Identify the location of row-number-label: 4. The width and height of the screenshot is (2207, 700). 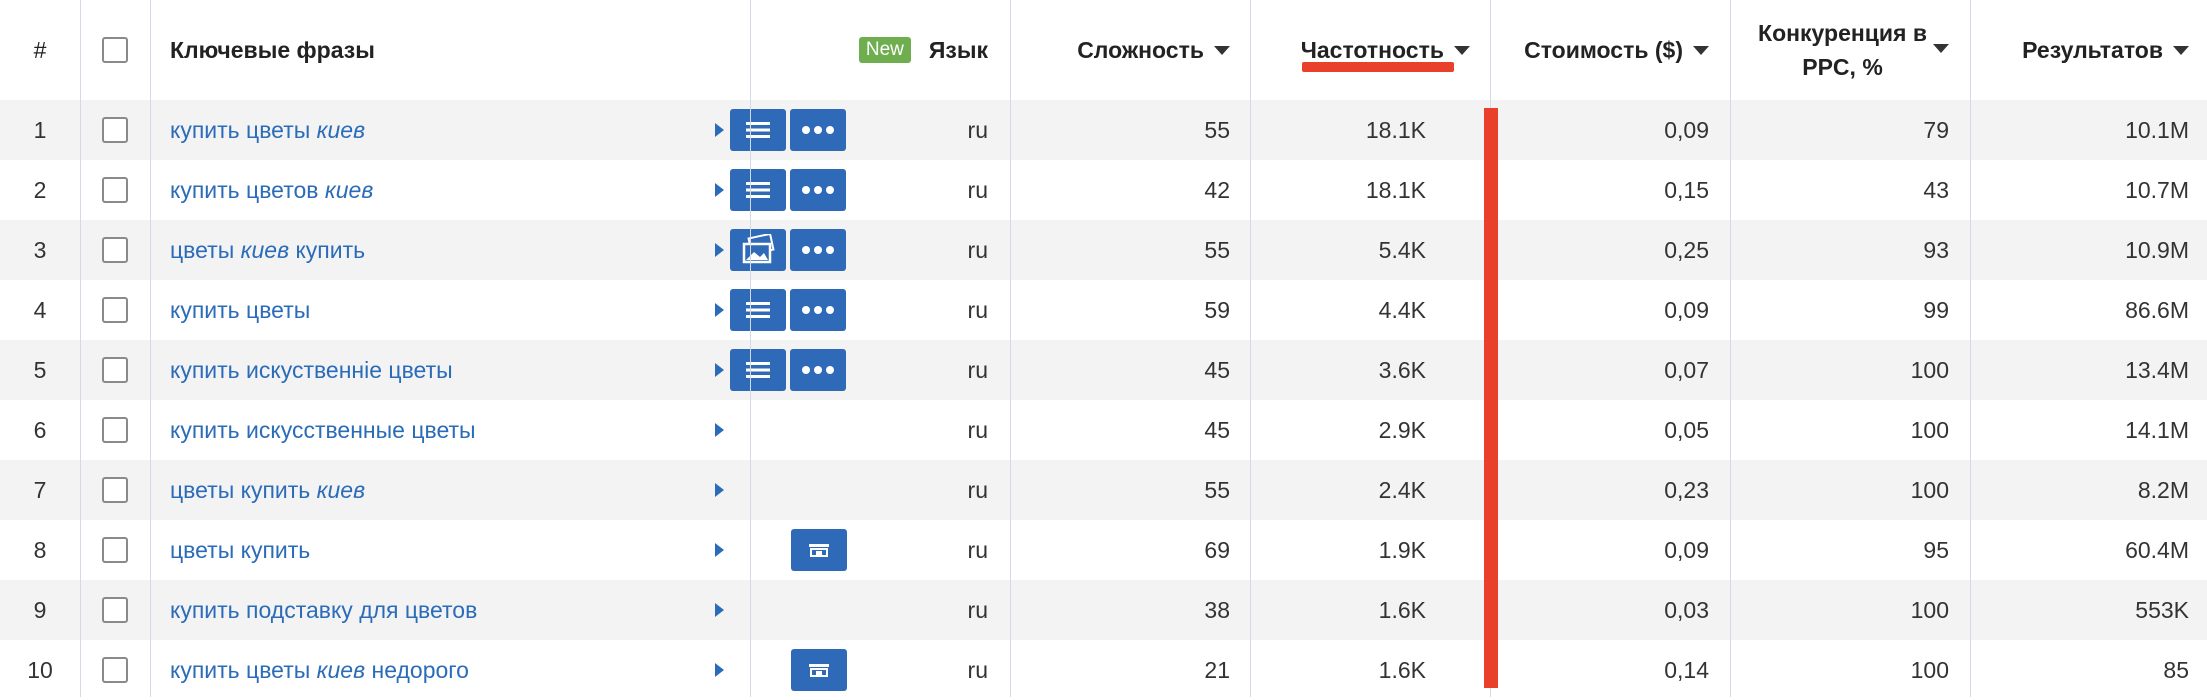
(40, 309).